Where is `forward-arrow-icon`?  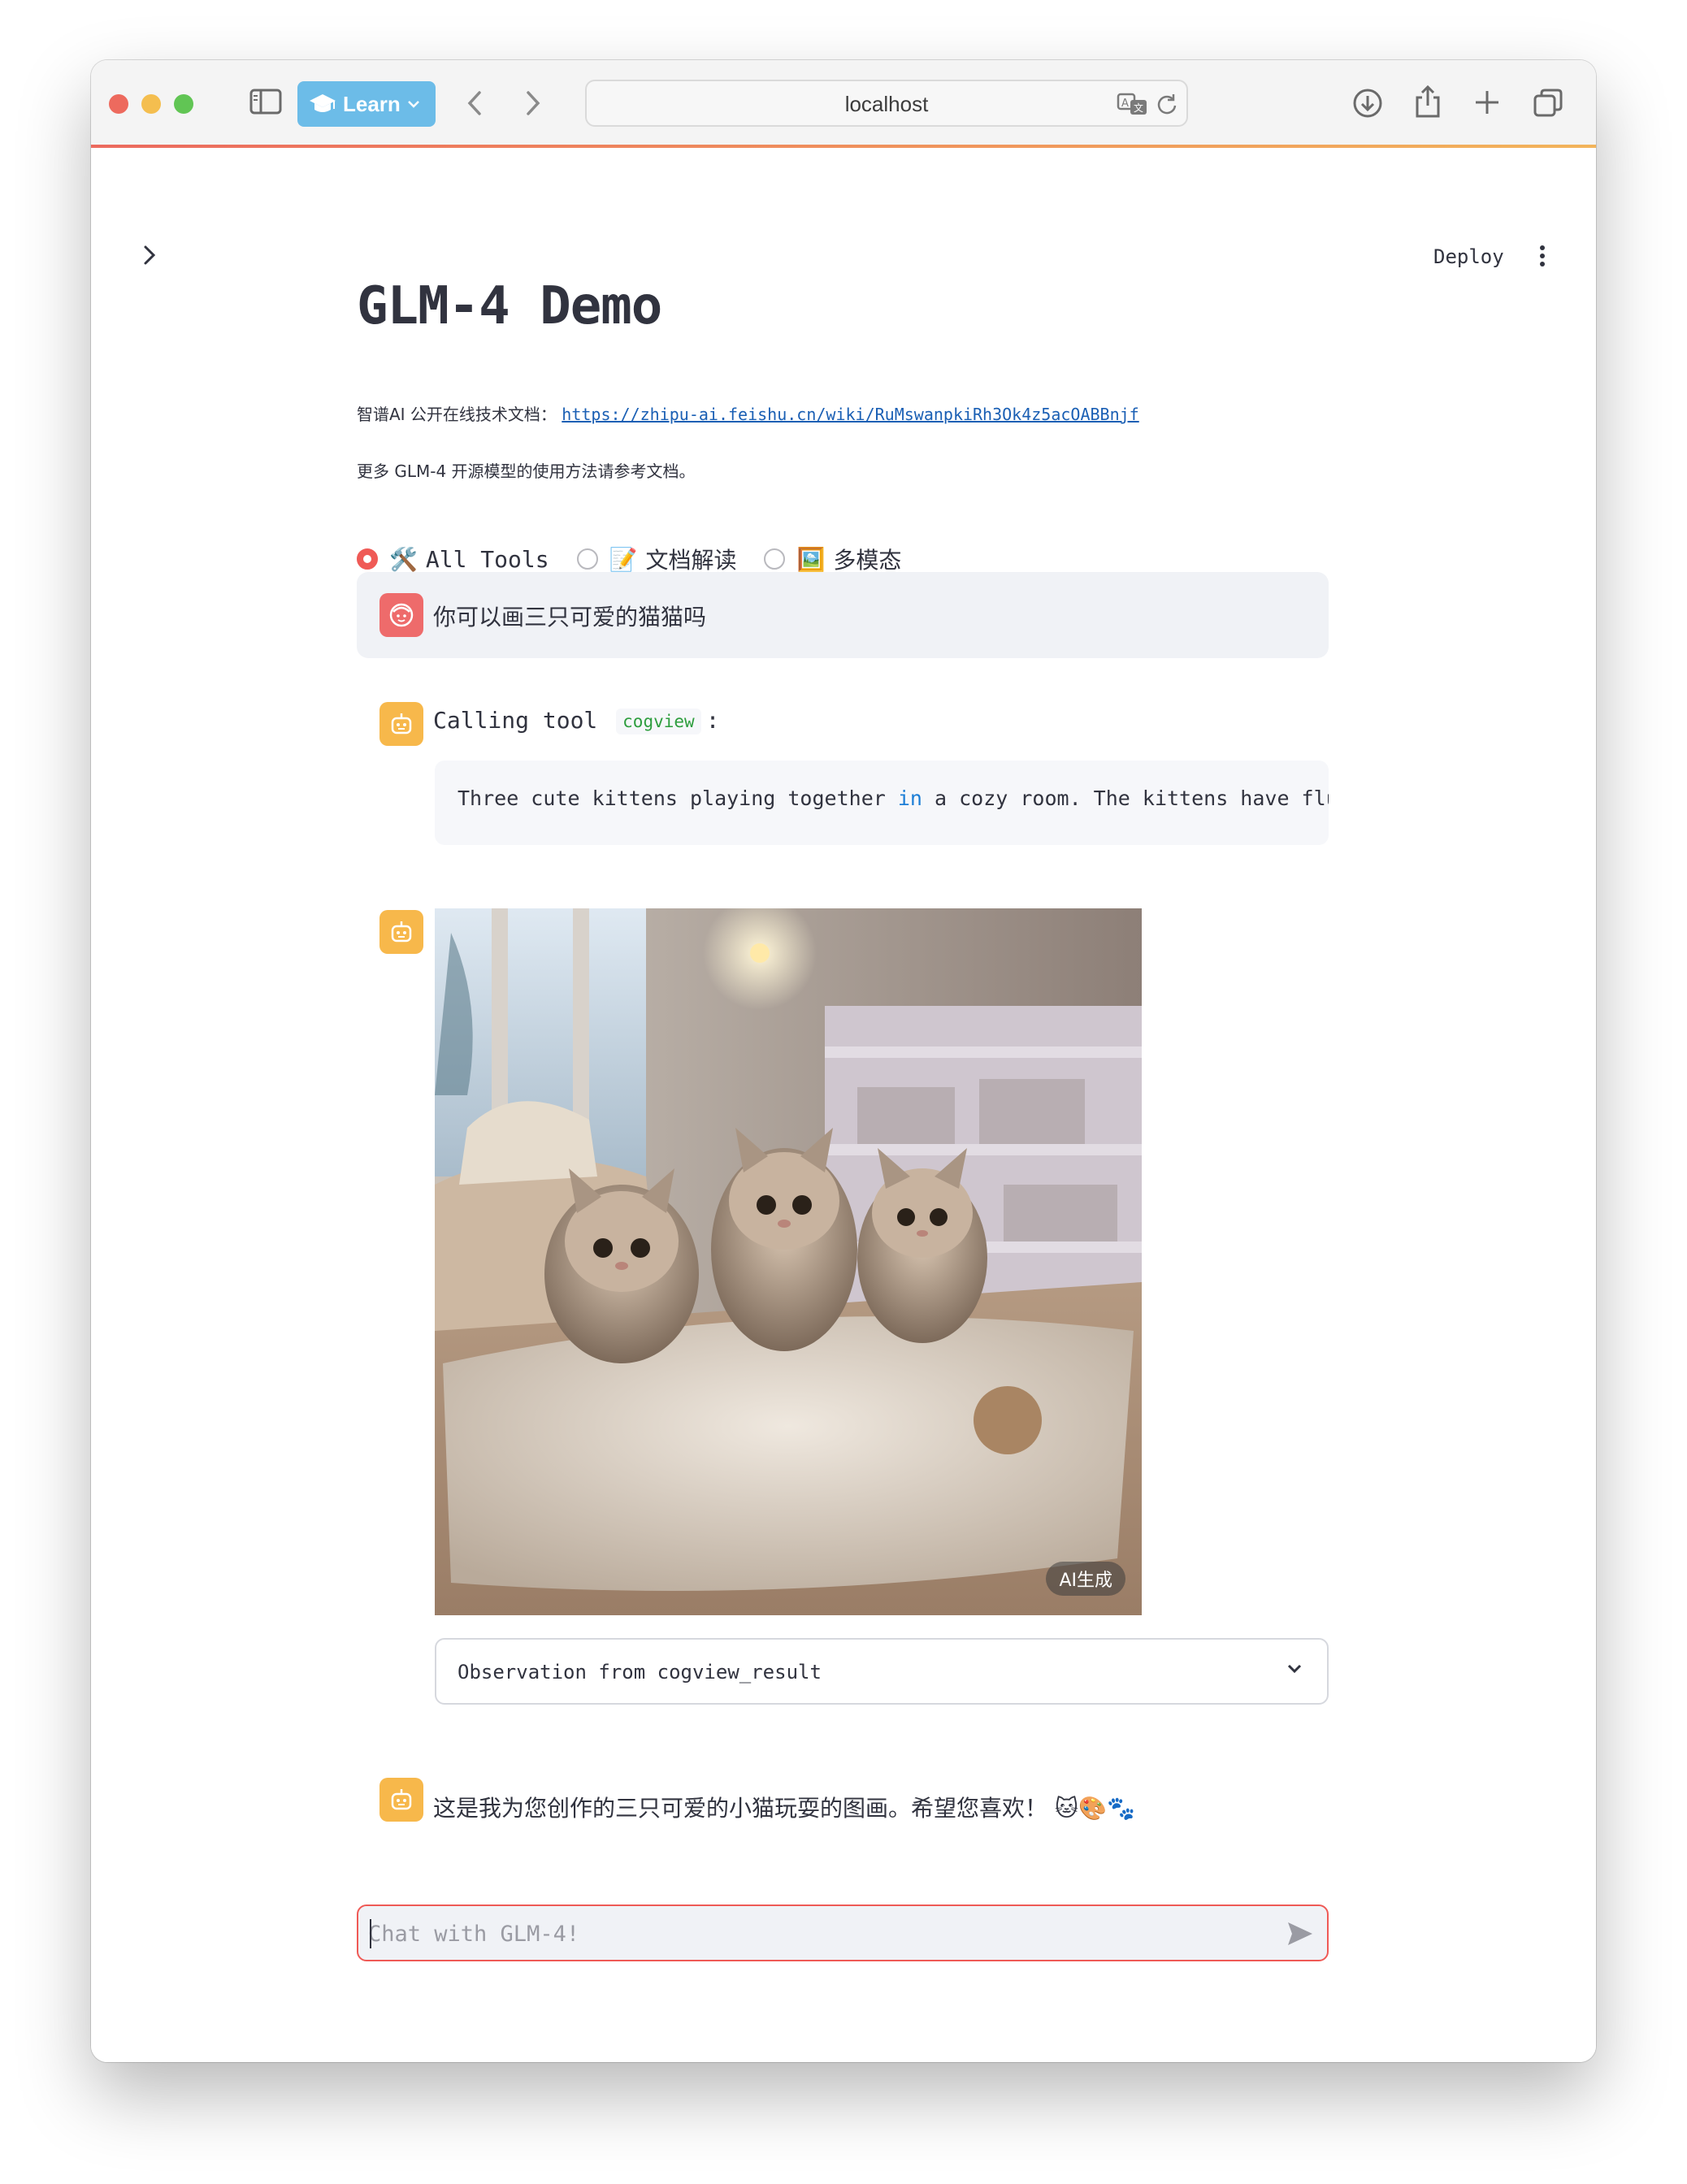 forward-arrow-icon is located at coordinates (532, 104).